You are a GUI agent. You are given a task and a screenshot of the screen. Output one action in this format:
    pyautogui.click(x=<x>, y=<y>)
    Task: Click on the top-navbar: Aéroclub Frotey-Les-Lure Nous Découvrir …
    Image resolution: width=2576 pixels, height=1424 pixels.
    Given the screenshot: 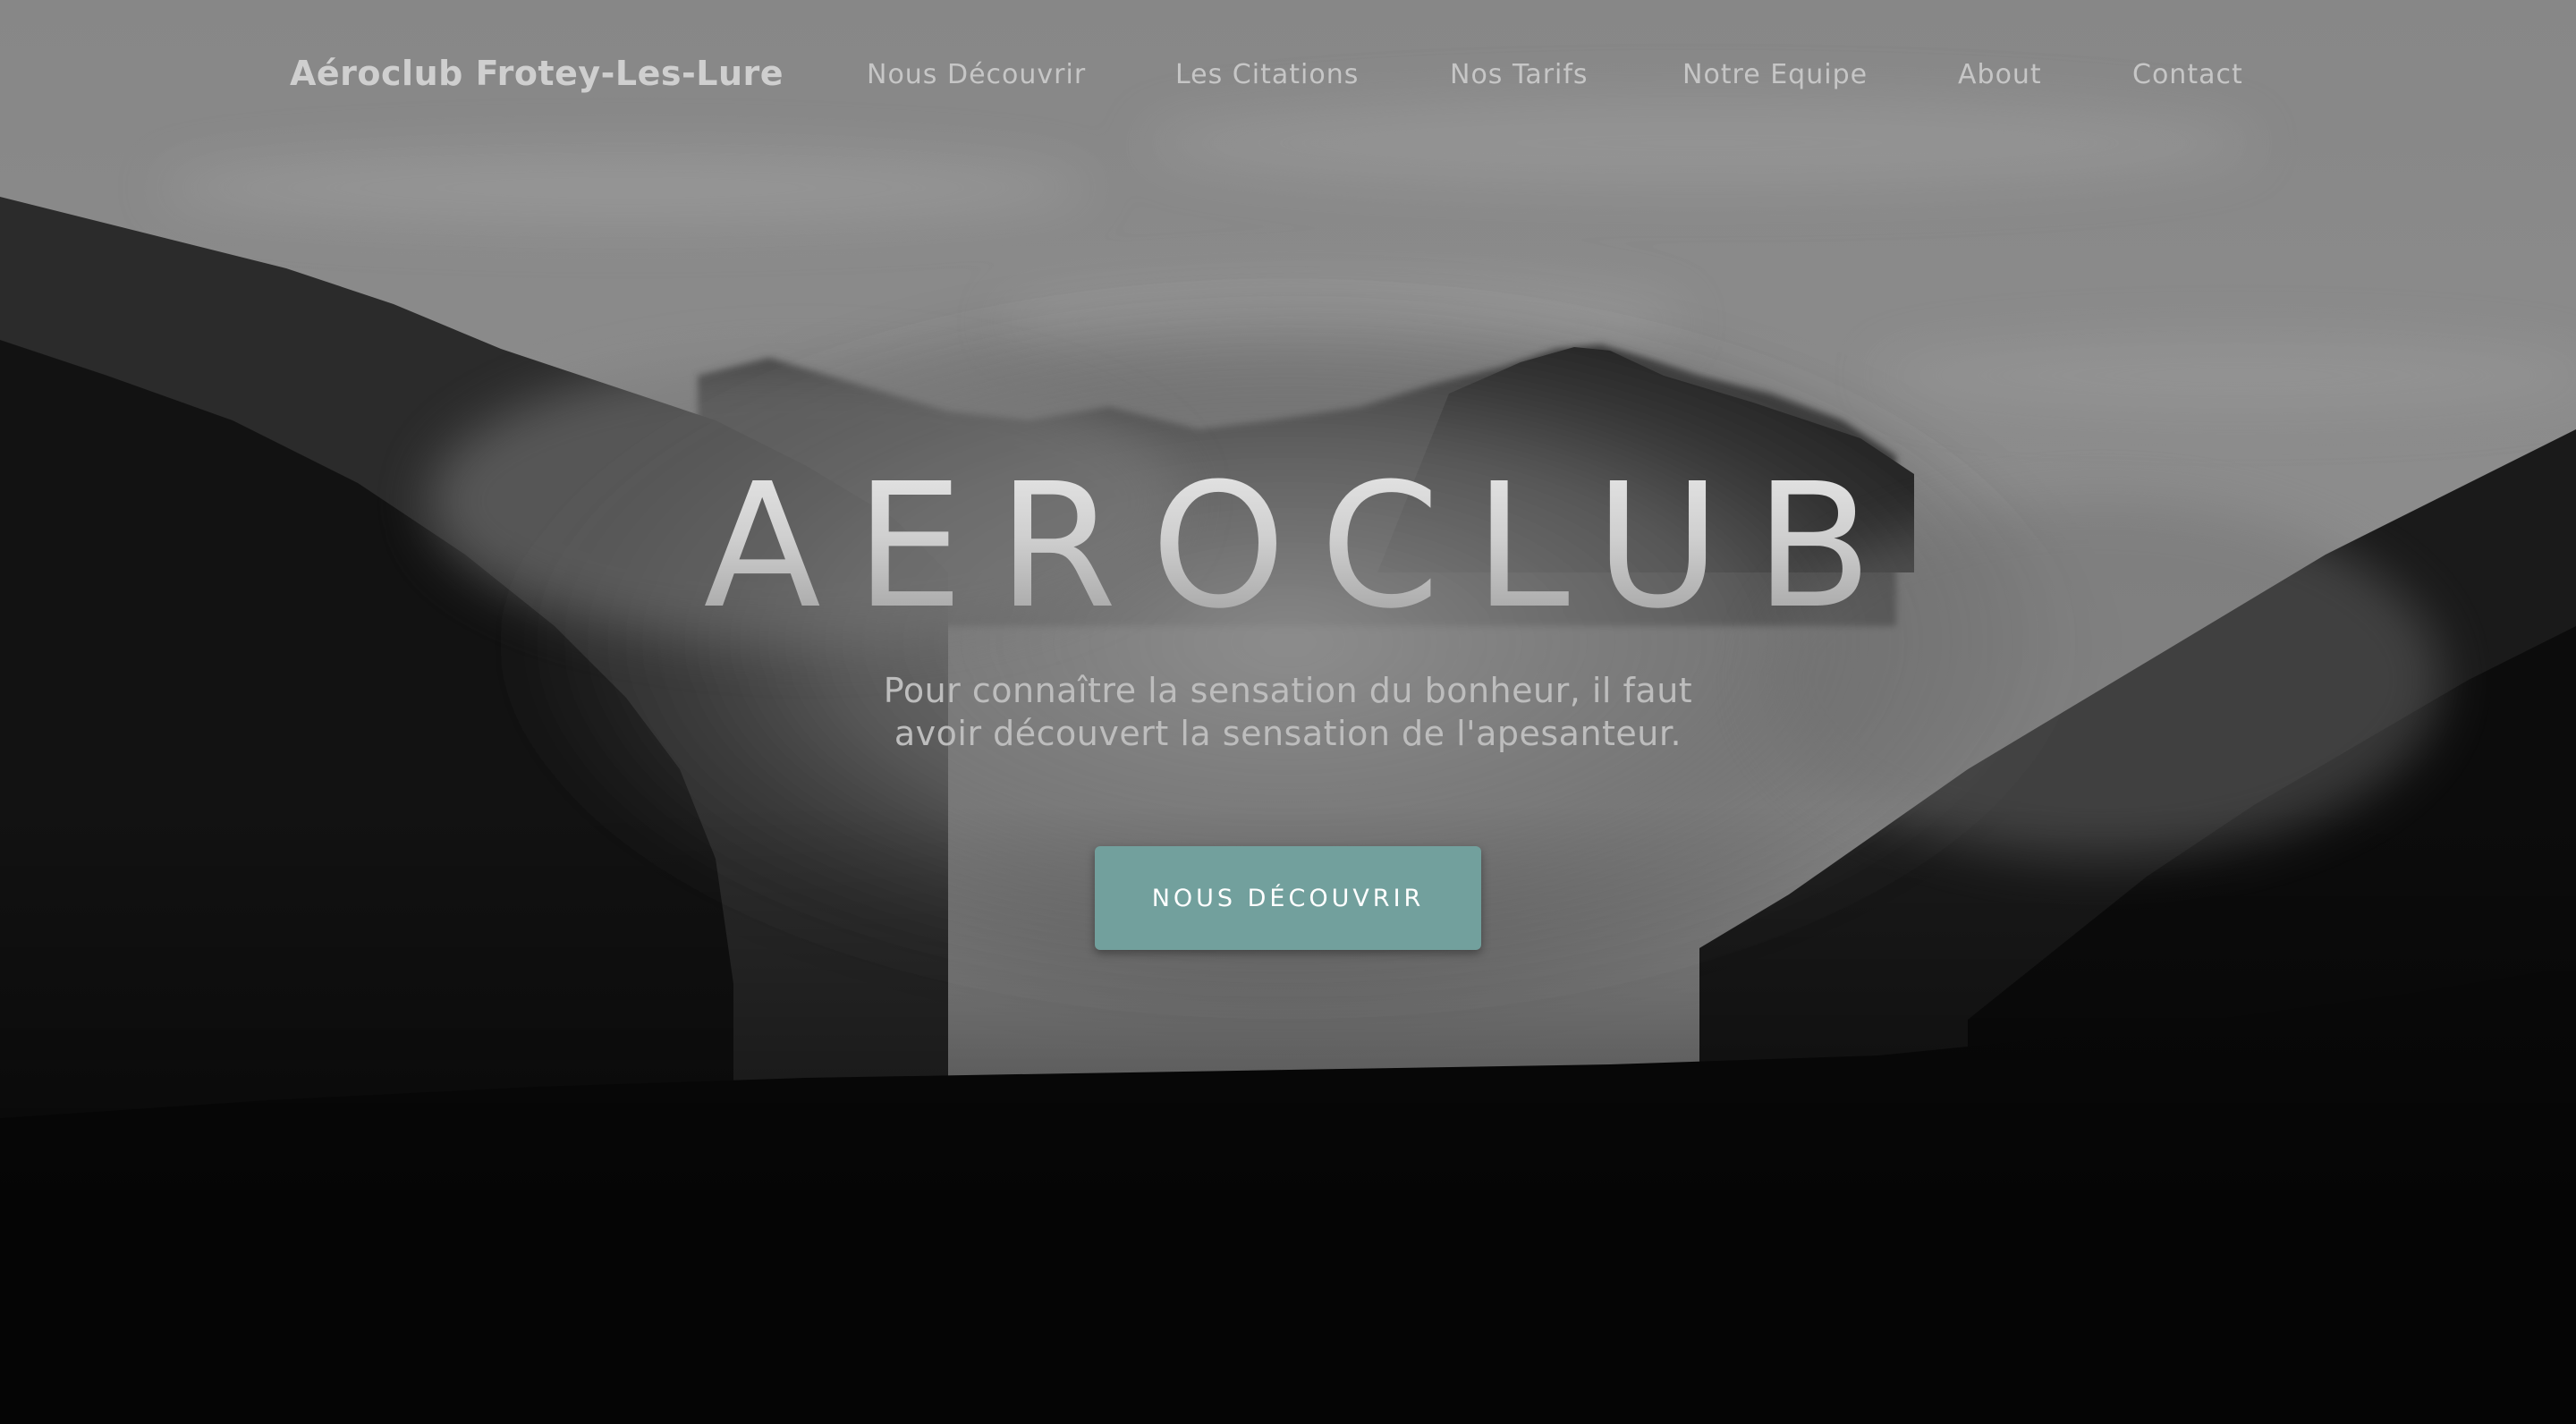 What is the action you would take?
    pyautogui.click(x=1288, y=78)
    